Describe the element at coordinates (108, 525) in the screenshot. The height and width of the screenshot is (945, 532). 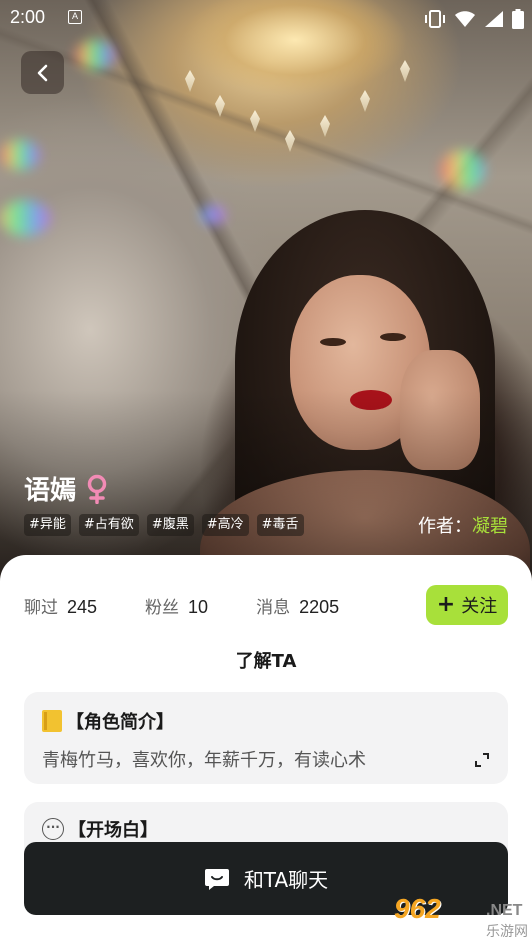
I see `character-tag: #占有欲` at that location.